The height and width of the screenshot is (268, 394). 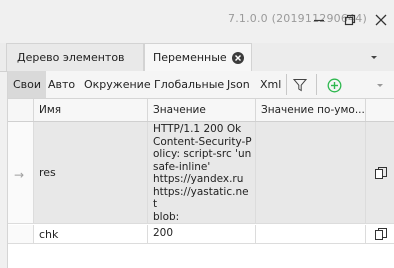 I want to click on minimize-button, so click(x=319, y=20).